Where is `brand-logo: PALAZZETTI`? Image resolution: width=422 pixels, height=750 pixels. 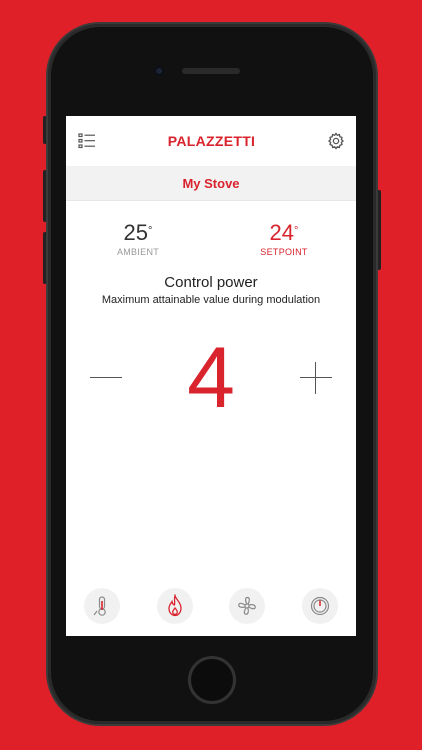 brand-logo: PALAZZETTI is located at coordinates (211, 141).